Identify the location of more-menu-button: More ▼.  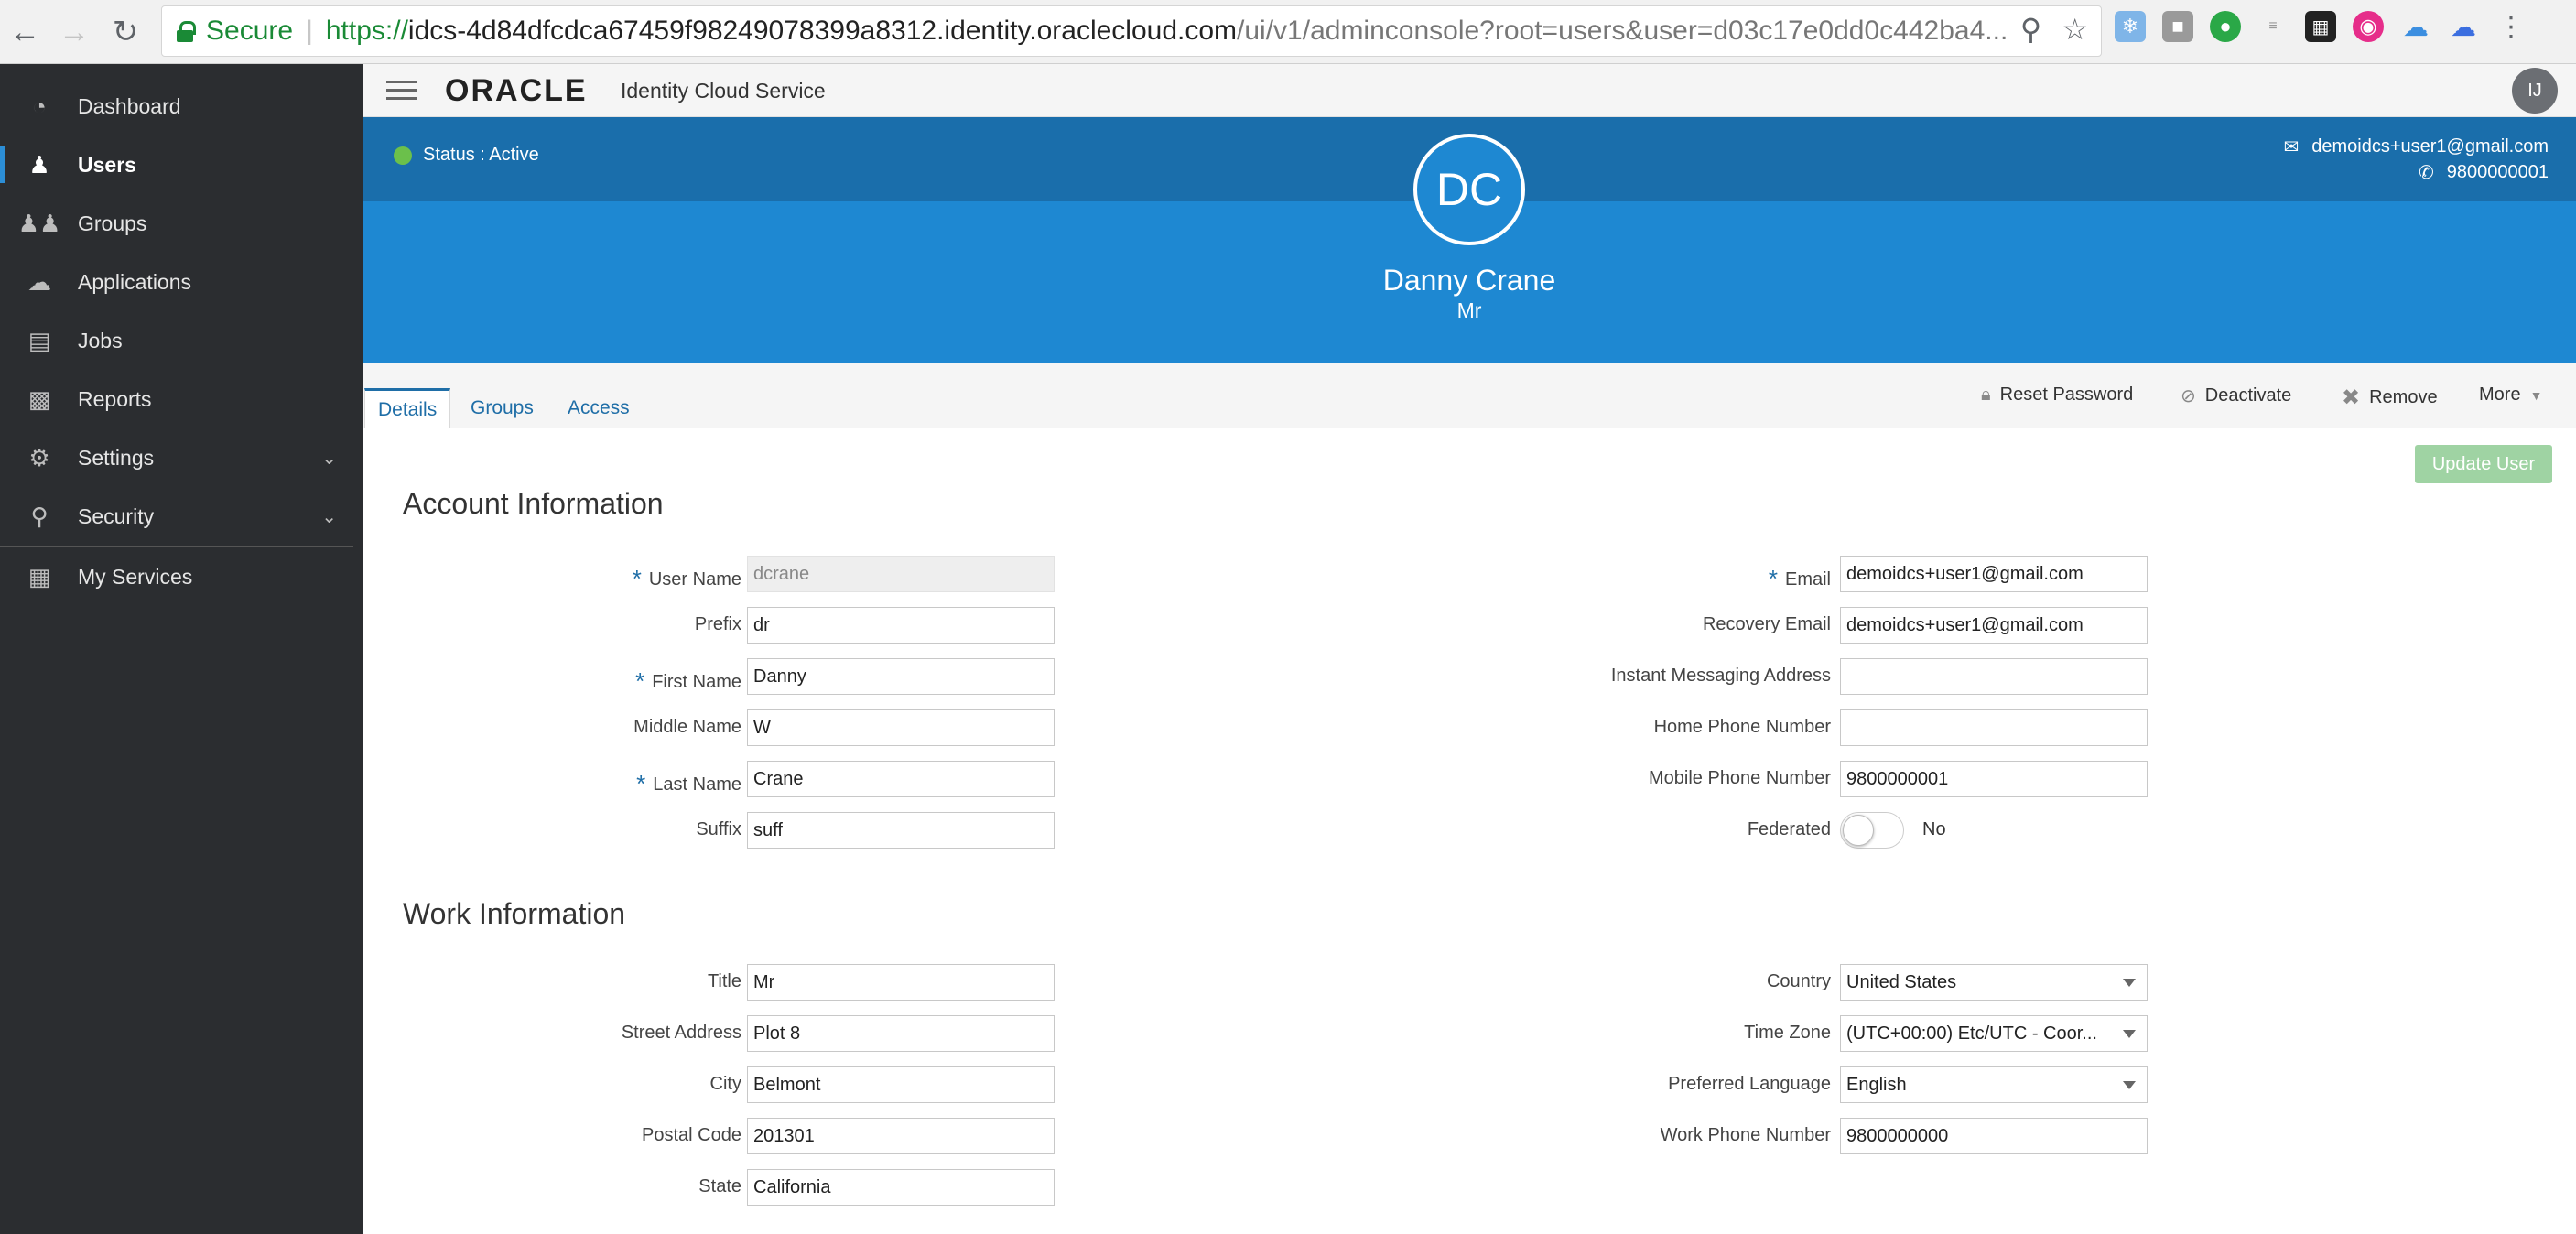
(2511, 395).